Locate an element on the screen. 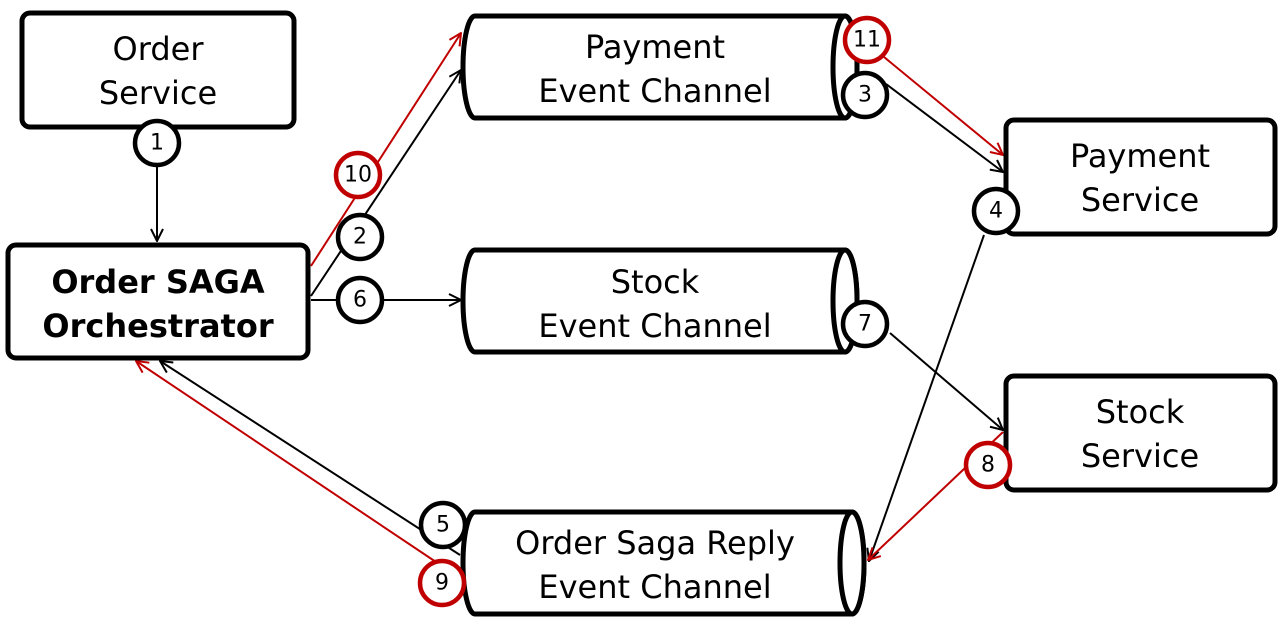  orchestrator-label-line2: Orchestrator is located at coordinates (157, 326).